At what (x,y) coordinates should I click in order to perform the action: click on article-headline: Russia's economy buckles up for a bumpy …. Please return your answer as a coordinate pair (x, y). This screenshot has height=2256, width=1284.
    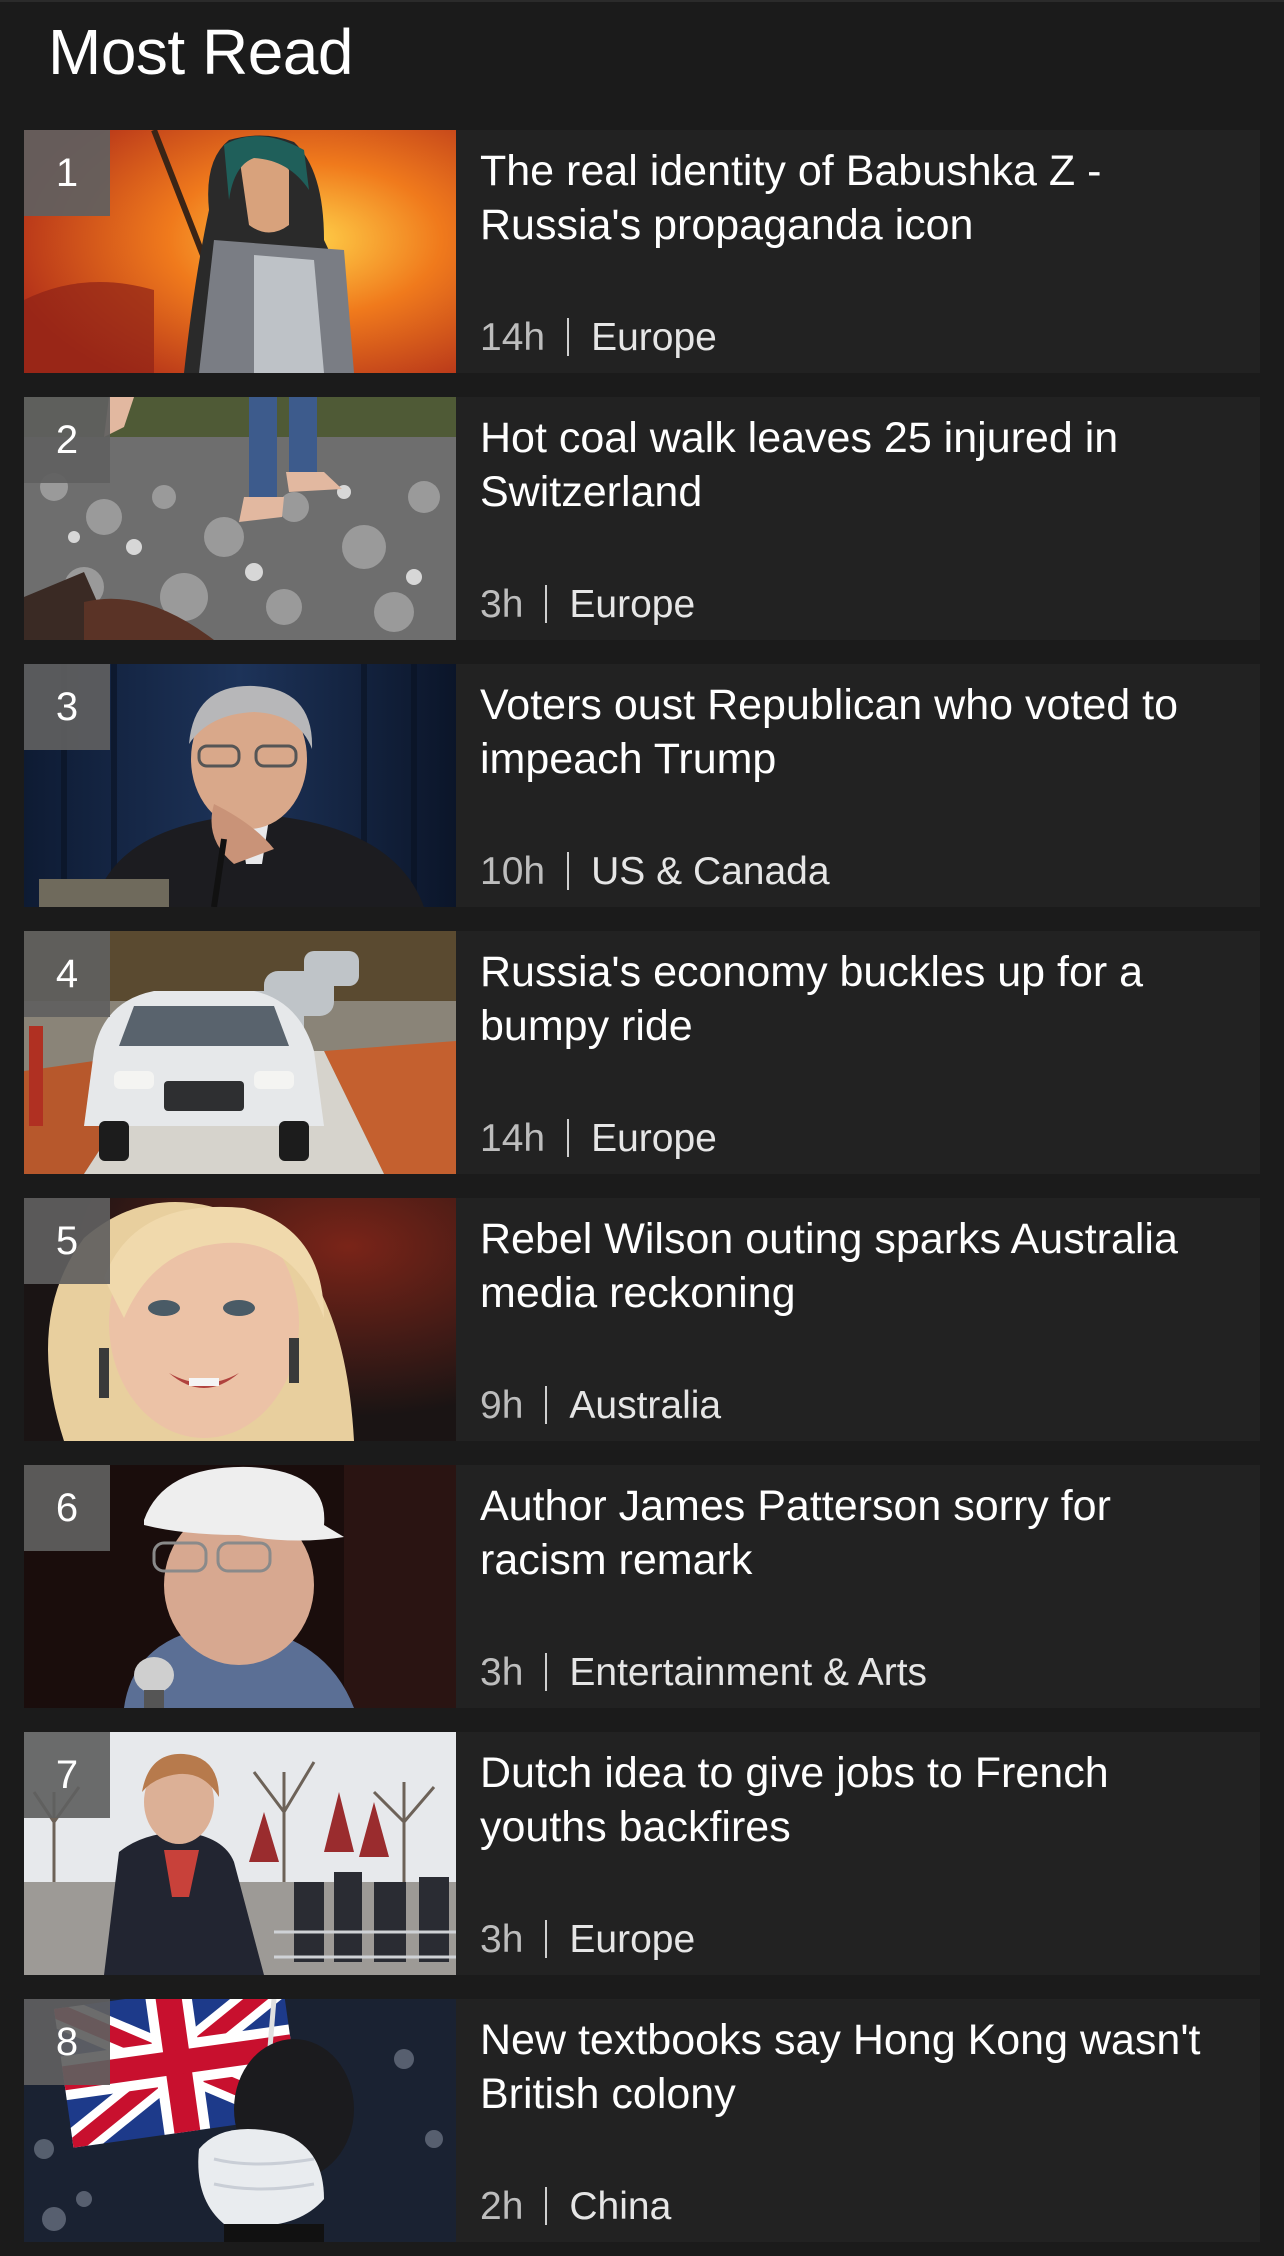
    Looking at the image, I should click on (850, 999).